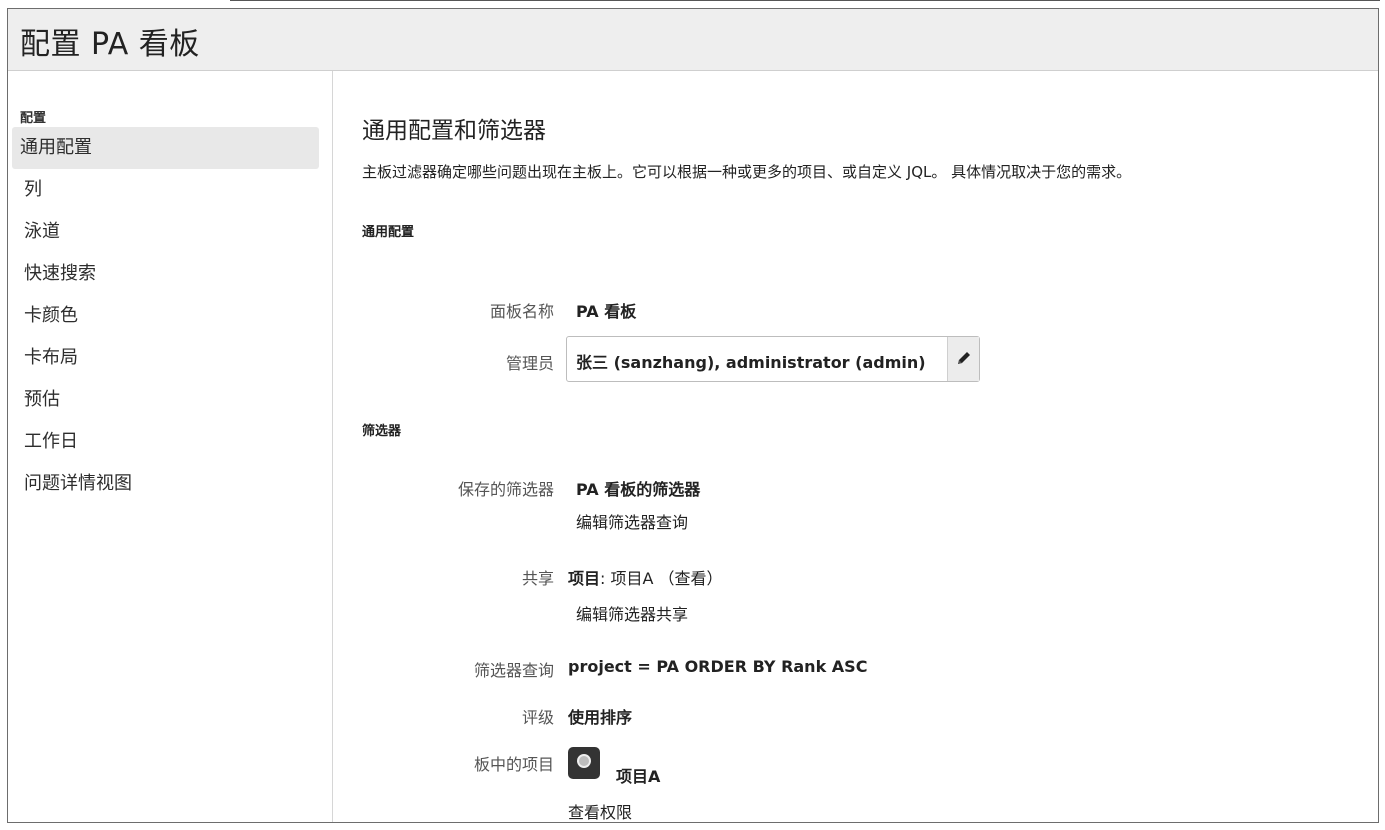 The width and height of the screenshot is (1385, 830). I want to click on administrators-value: 张三 (sanzhang), administrator (admin), so click(751, 362).